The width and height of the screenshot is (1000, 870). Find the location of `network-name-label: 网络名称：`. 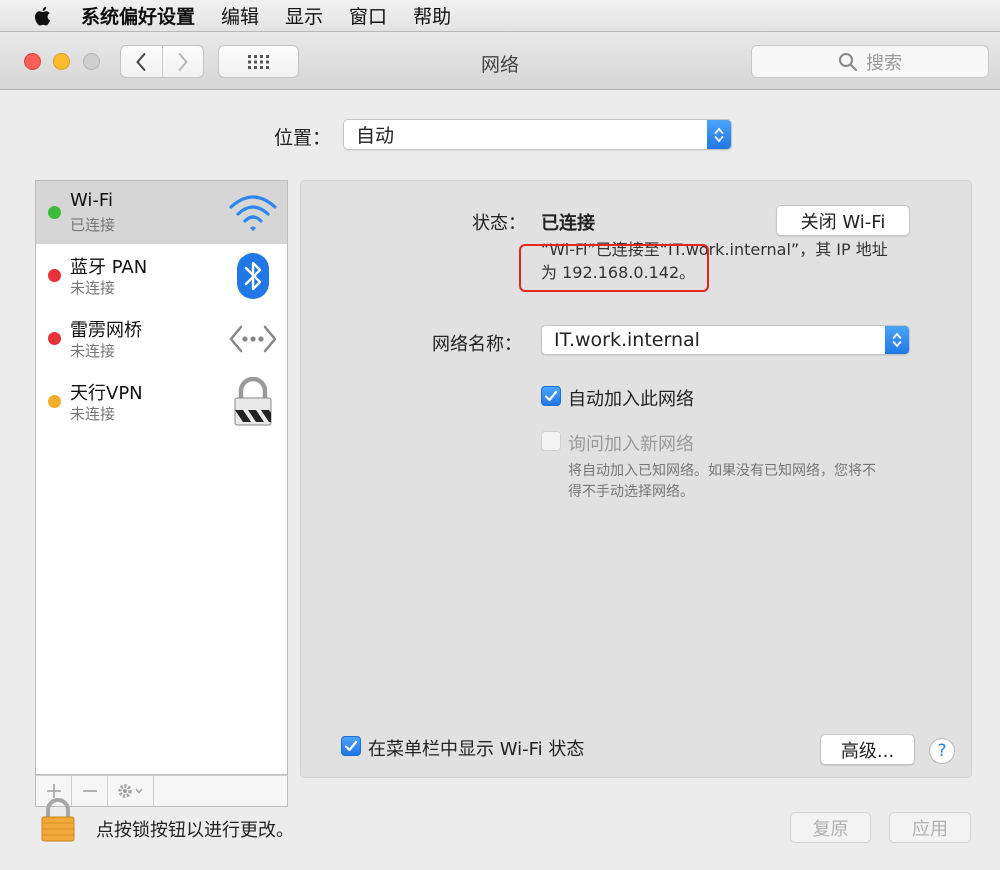

network-name-label: 网络名称： is located at coordinates (477, 344).